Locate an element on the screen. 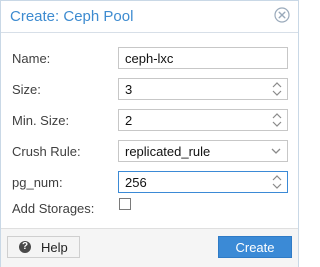  size-label: Size: is located at coordinates (26, 89).